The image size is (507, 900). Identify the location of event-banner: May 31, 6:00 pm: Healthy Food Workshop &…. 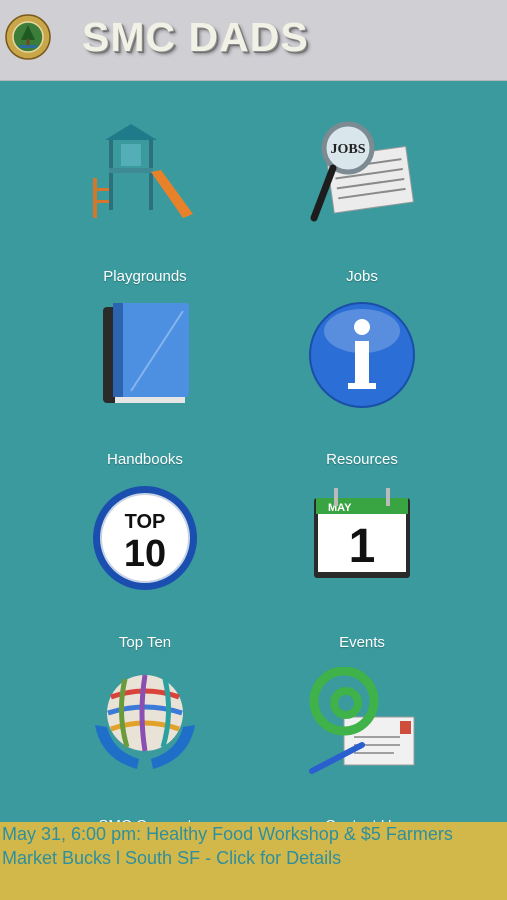
(253, 861).